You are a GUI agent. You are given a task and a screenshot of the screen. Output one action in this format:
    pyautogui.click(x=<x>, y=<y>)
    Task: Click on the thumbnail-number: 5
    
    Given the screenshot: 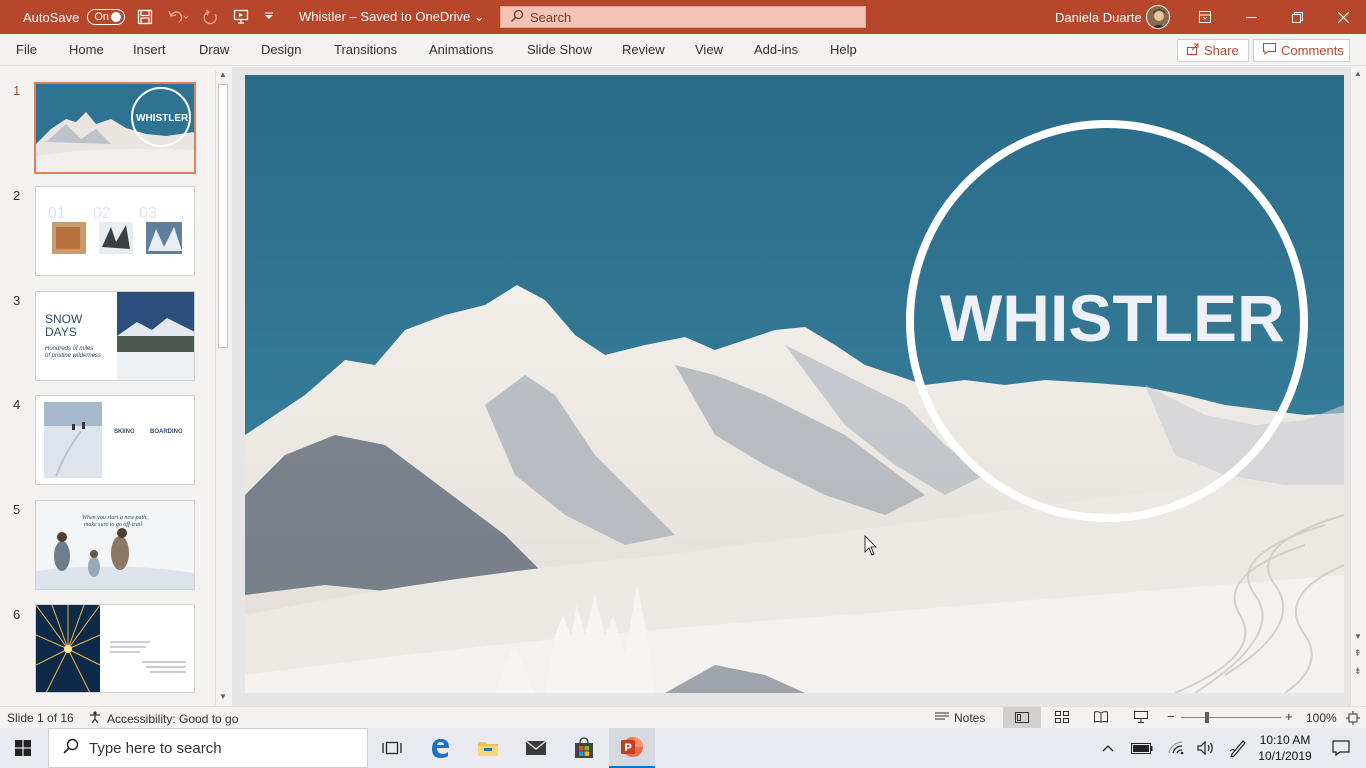 What is the action you would take?
    pyautogui.click(x=17, y=509)
    